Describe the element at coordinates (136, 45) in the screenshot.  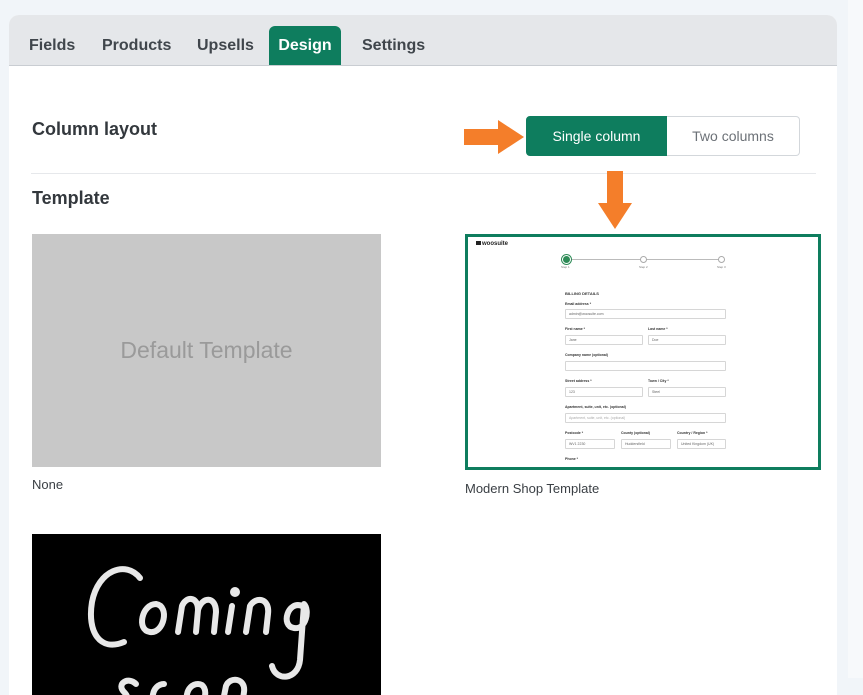
I see `tab-products: Products` at that location.